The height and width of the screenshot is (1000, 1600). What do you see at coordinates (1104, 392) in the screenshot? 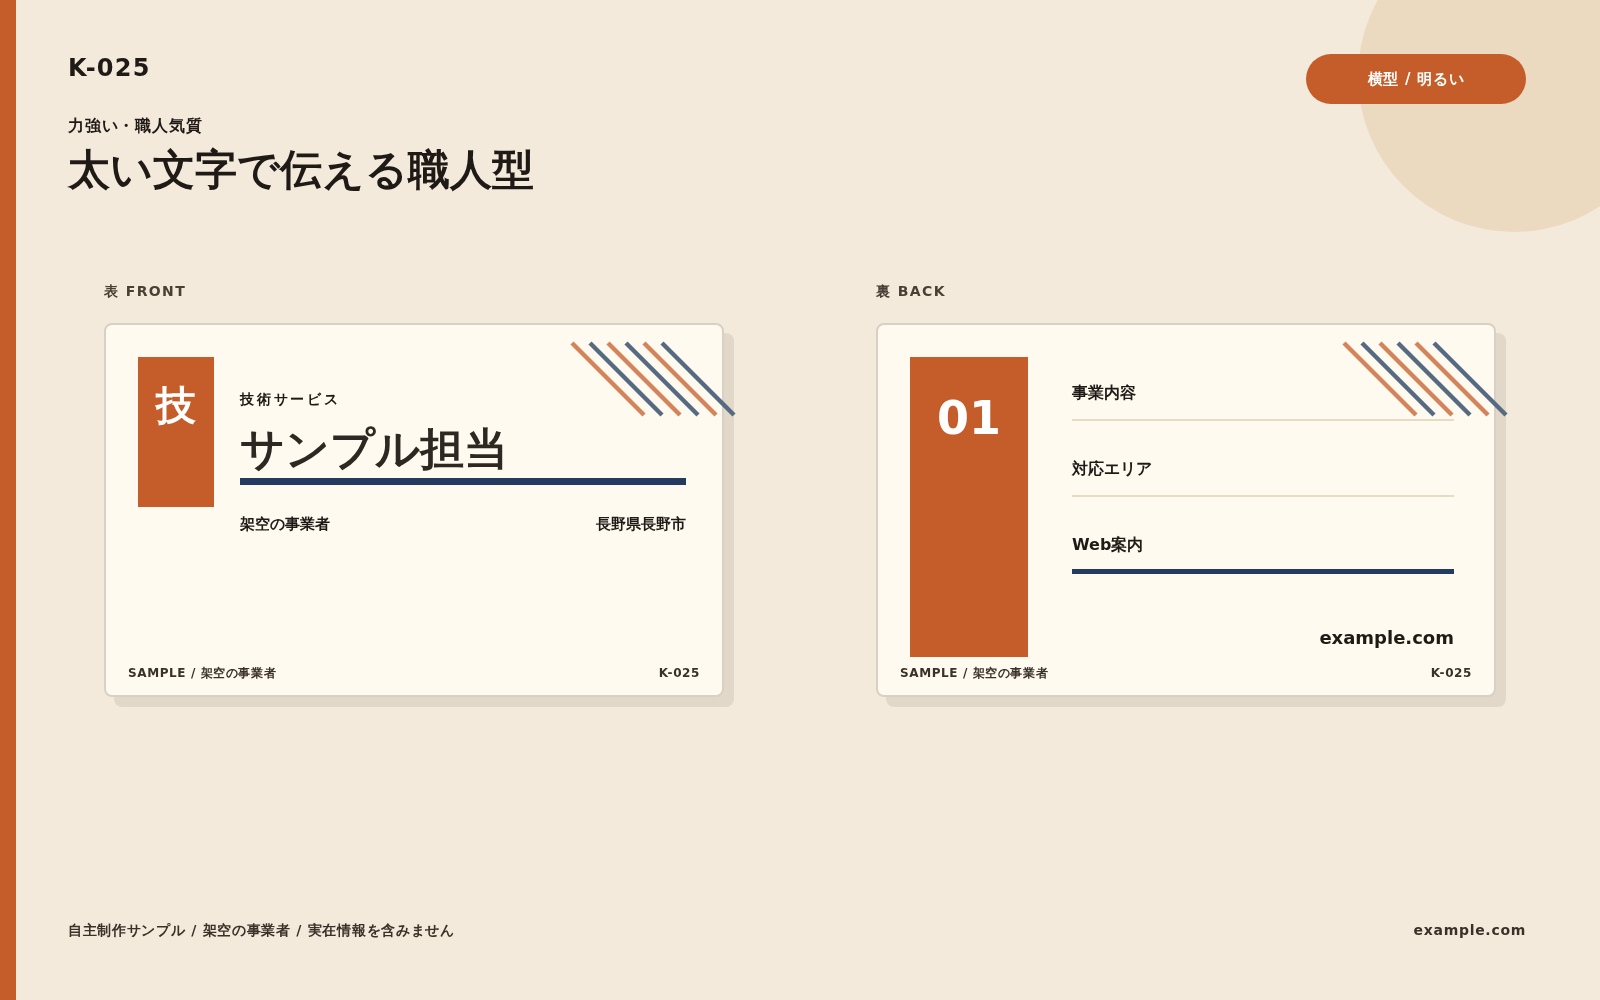
I see `info-label: 事業内容` at bounding box center [1104, 392].